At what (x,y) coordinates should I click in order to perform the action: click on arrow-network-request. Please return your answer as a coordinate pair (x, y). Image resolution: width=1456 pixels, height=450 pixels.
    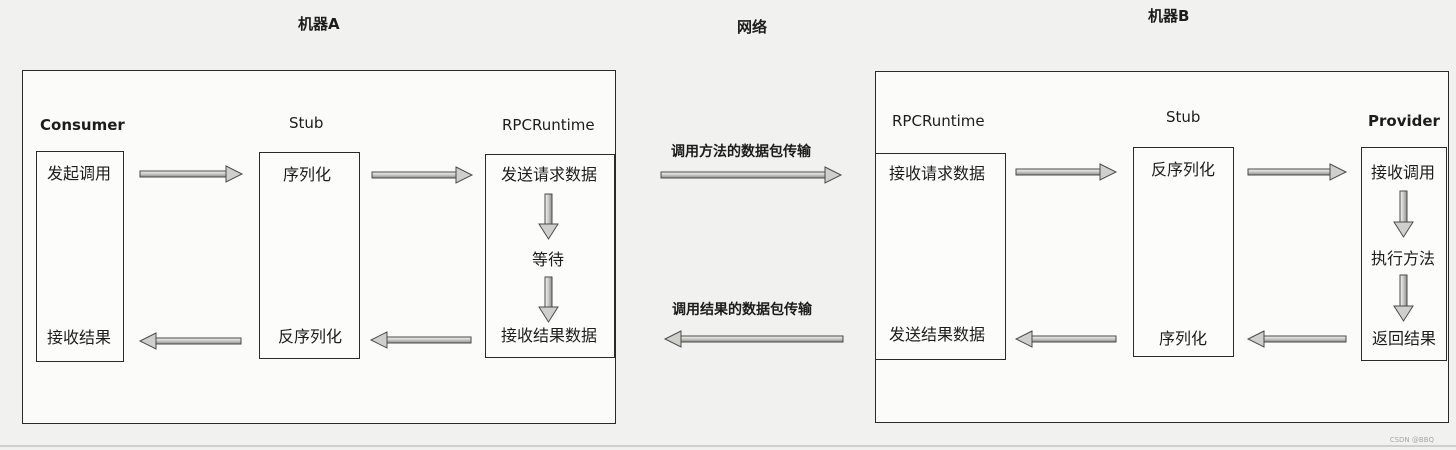
    Looking at the image, I should click on (751, 175).